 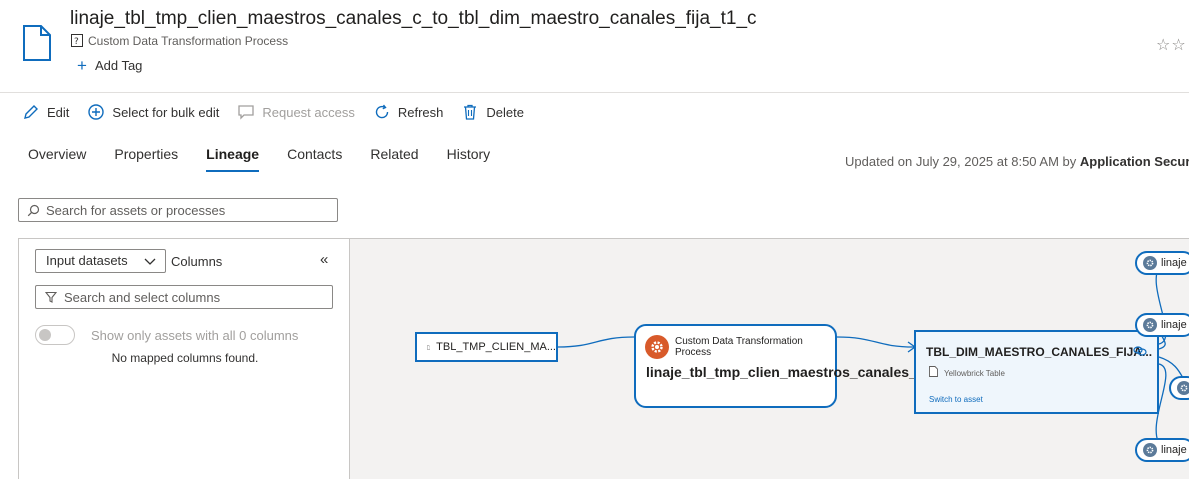 I want to click on edge-process-to-target, so click(x=875, y=342).